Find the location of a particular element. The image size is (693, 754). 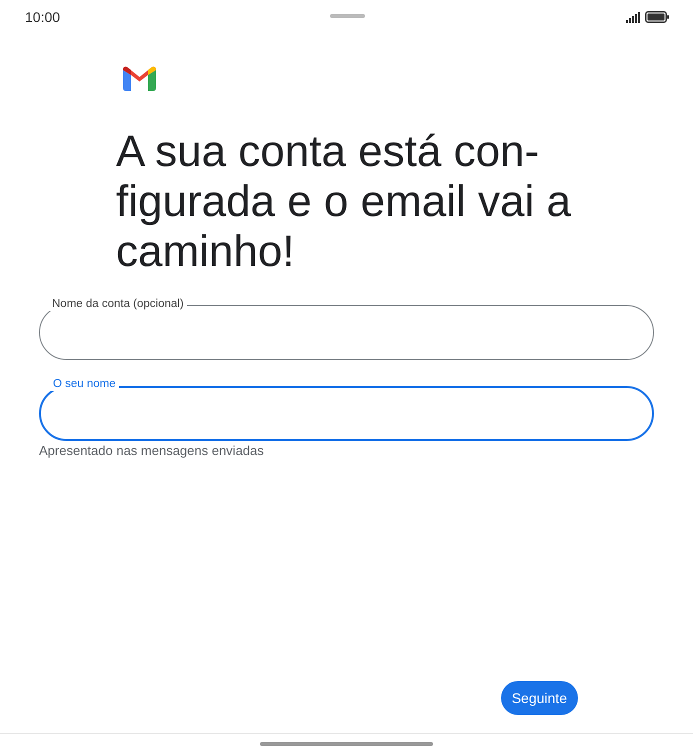

signal-icon is located at coordinates (633, 17).